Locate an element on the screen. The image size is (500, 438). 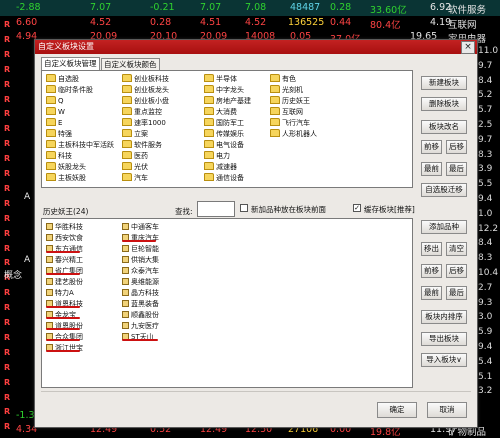
block-item: 立案 is located at coordinates (135, 134).